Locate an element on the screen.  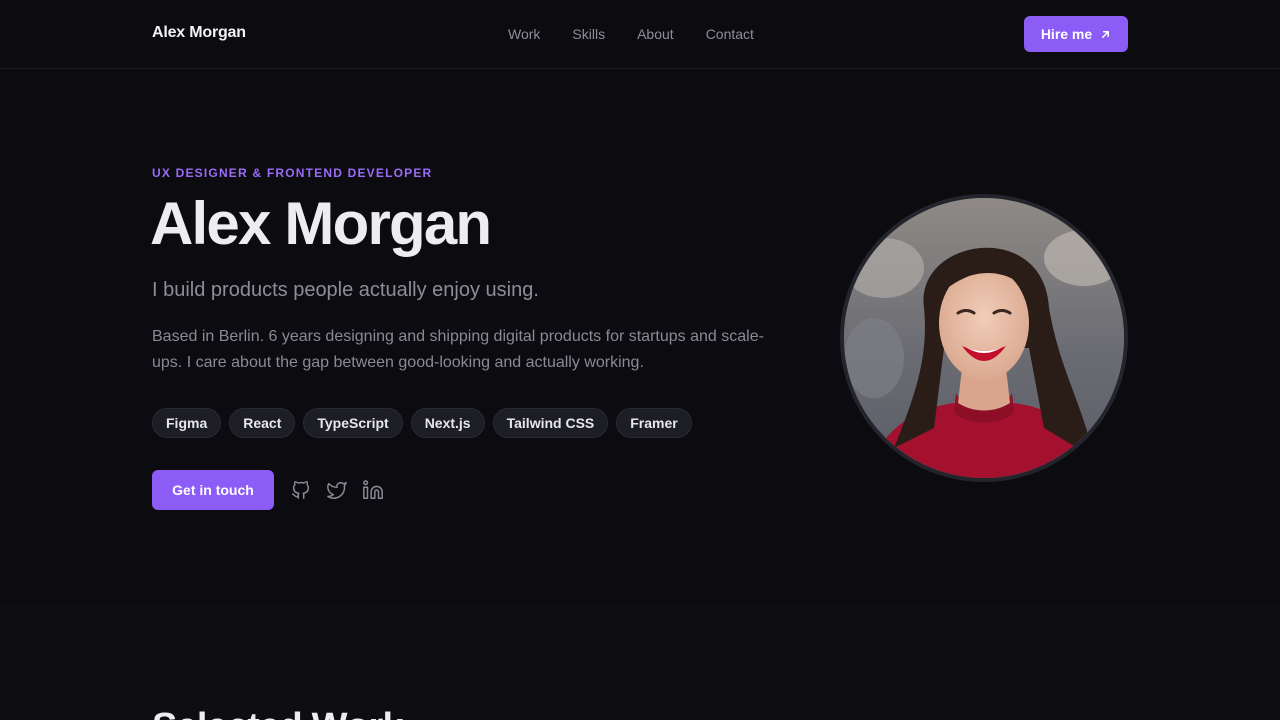
arrow-up-right-icon is located at coordinates (1106, 34).